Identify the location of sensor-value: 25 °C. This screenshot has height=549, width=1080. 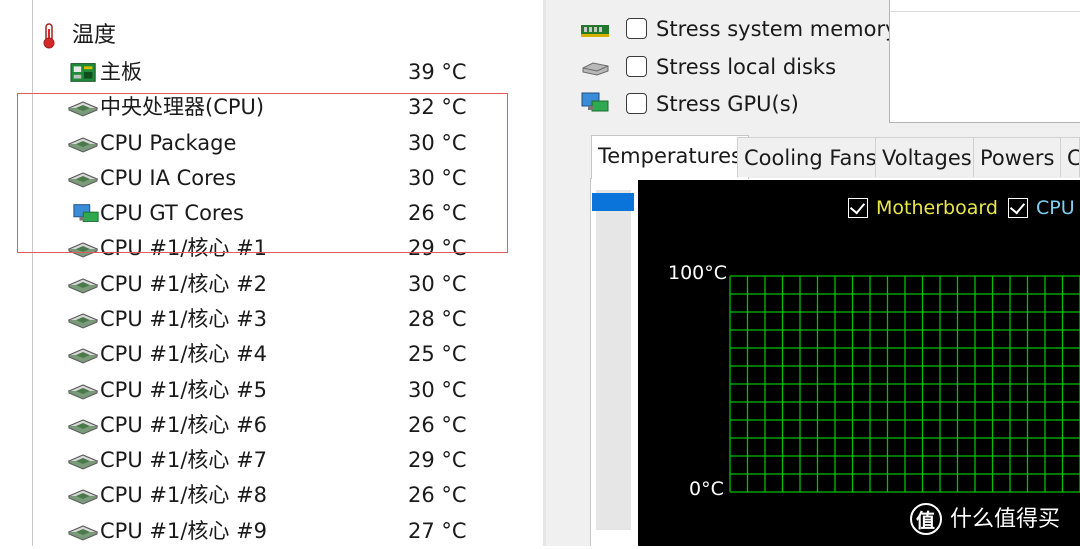
(437, 354).